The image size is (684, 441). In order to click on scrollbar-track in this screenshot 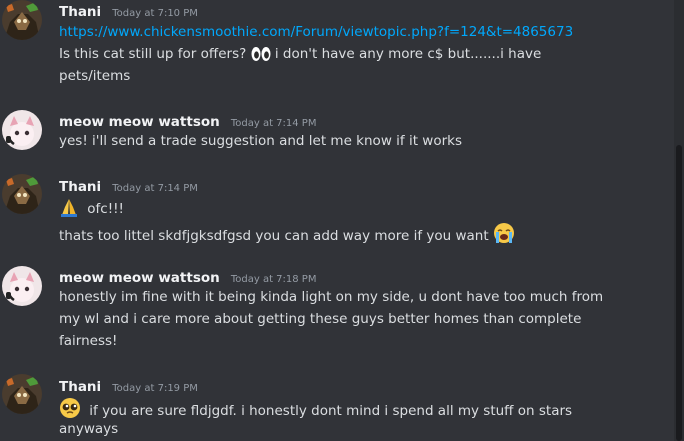, I will do `click(679, 220)`.